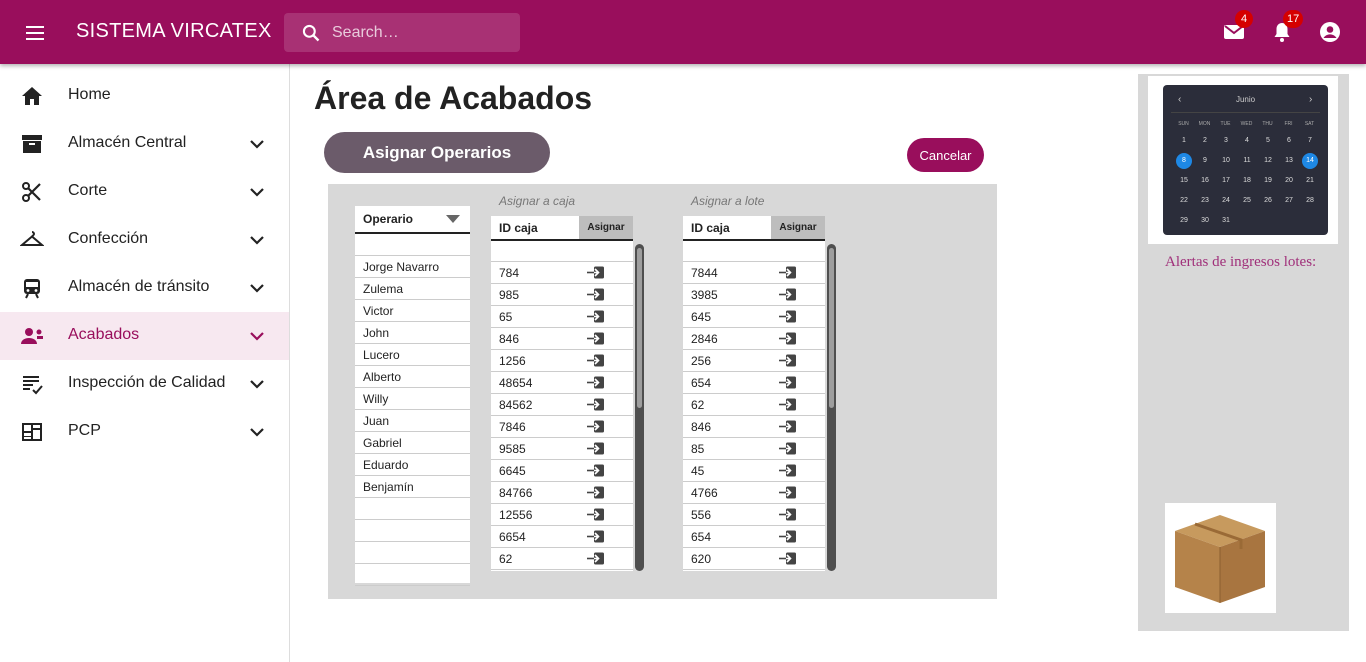  Describe the element at coordinates (412, 377) in the screenshot. I see `list-item: Alberto` at that location.